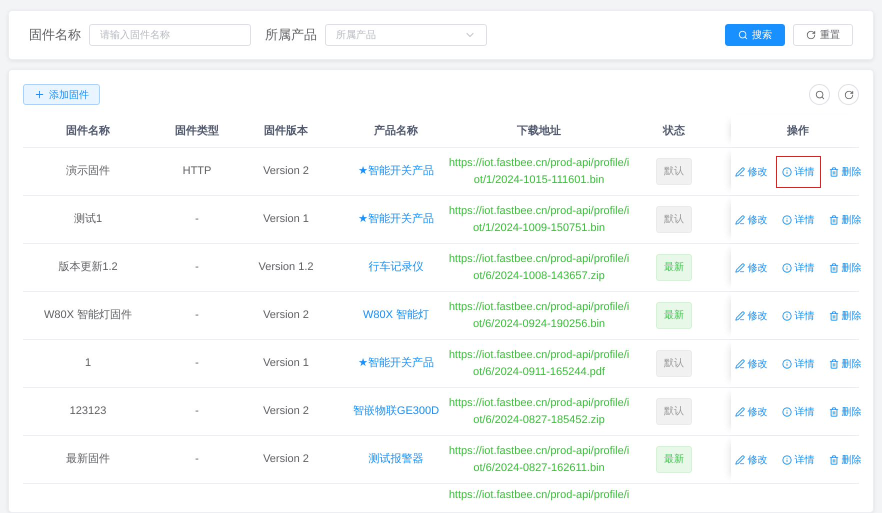  What do you see at coordinates (197, 171) in the screenshot?
I see `table-cell-text: HTTP` at bounding box center [197, 171].